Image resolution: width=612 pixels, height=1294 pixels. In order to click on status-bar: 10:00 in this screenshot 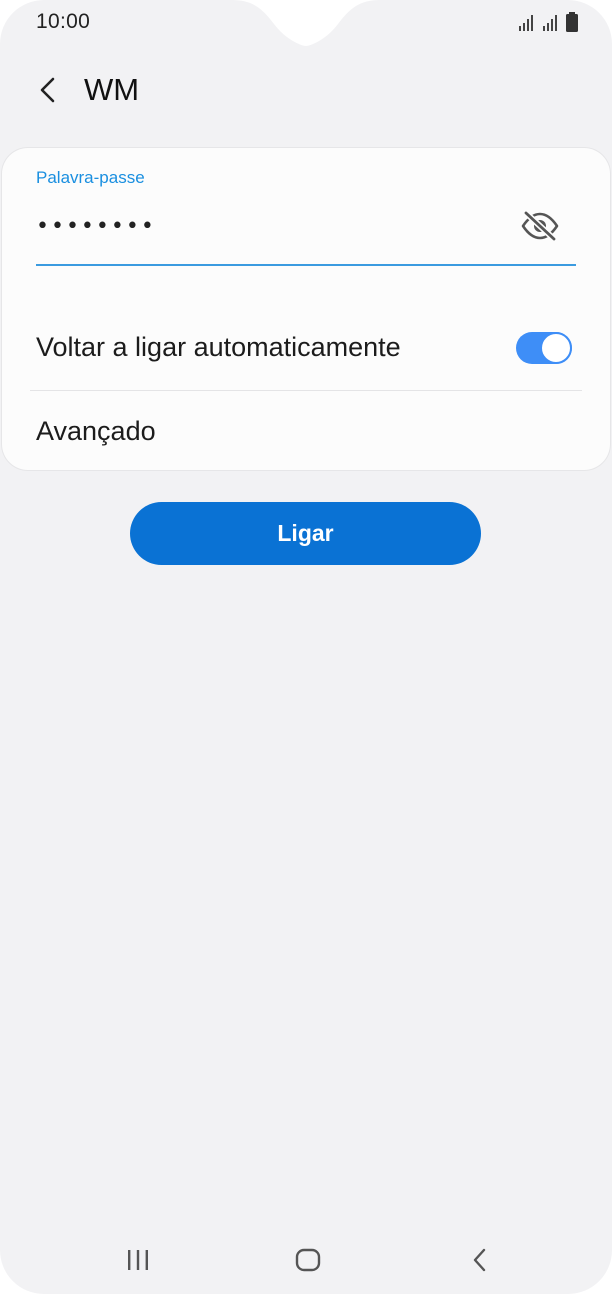, I will do `click(306, 23)`.